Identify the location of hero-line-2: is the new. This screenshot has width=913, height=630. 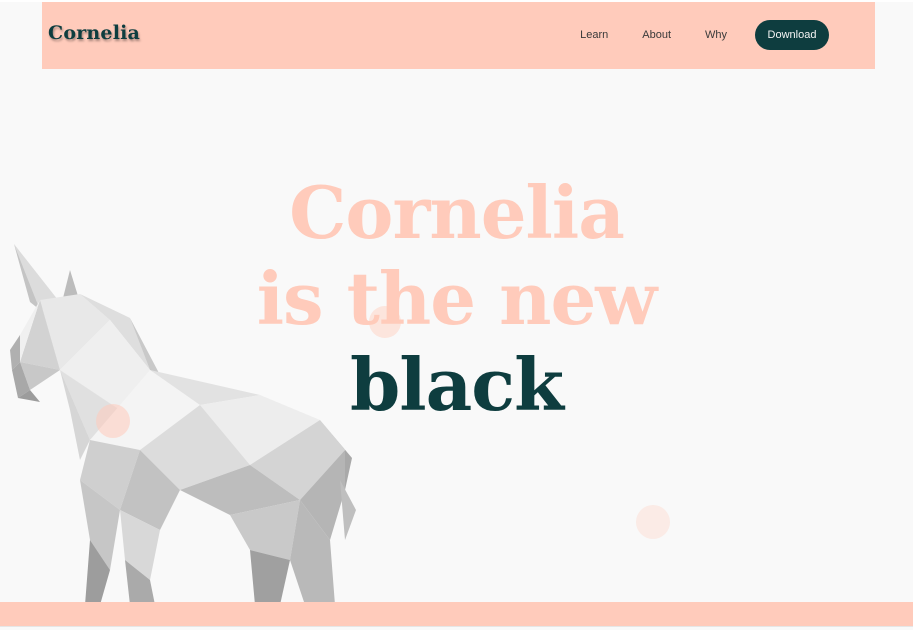
(457, 298).